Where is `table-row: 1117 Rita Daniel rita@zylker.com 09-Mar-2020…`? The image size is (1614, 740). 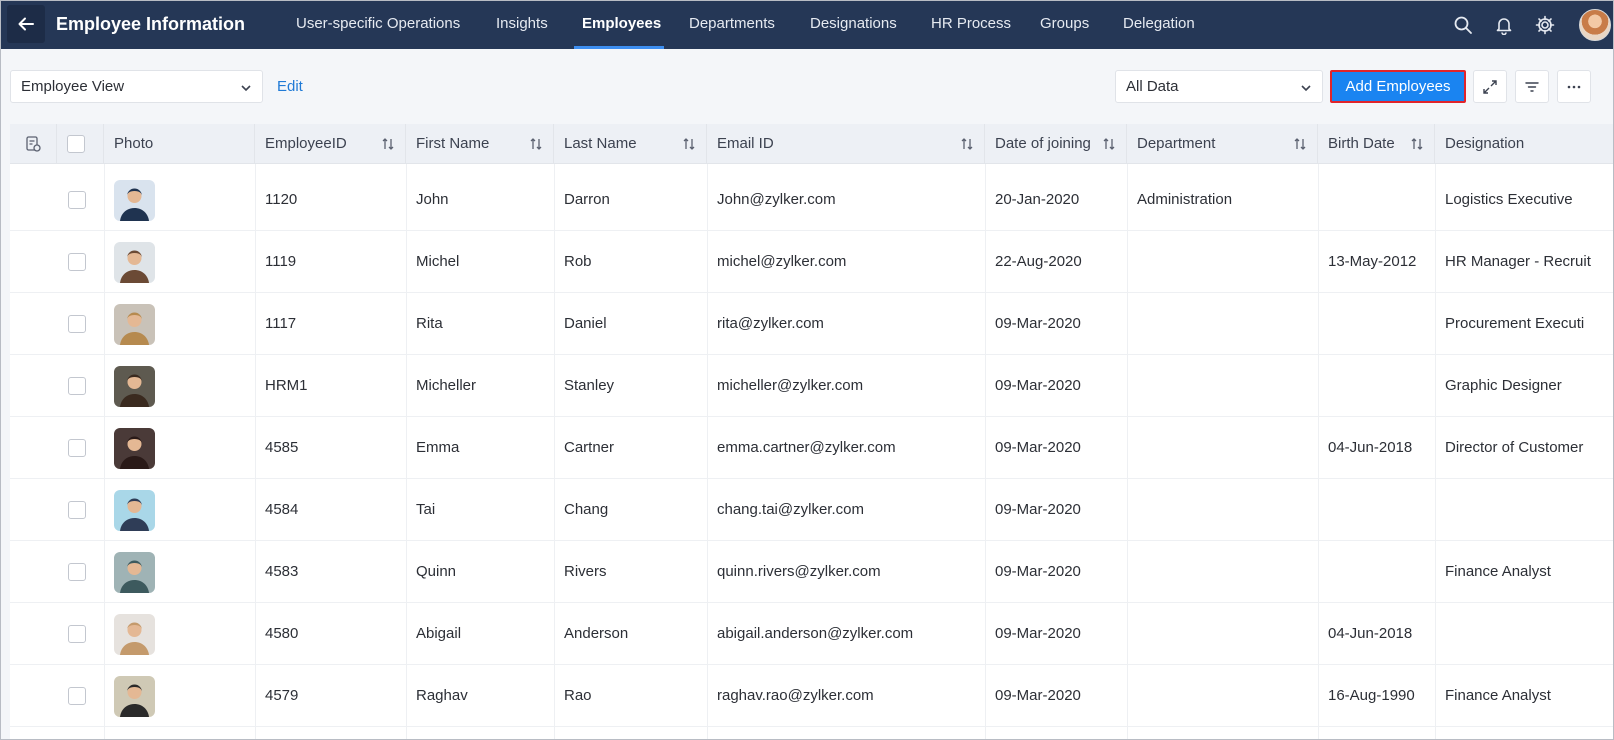 table-row: 1117 Rita Daniel rita@zylker.com 09-Mar-2020… is located at coordinates (811, 324).